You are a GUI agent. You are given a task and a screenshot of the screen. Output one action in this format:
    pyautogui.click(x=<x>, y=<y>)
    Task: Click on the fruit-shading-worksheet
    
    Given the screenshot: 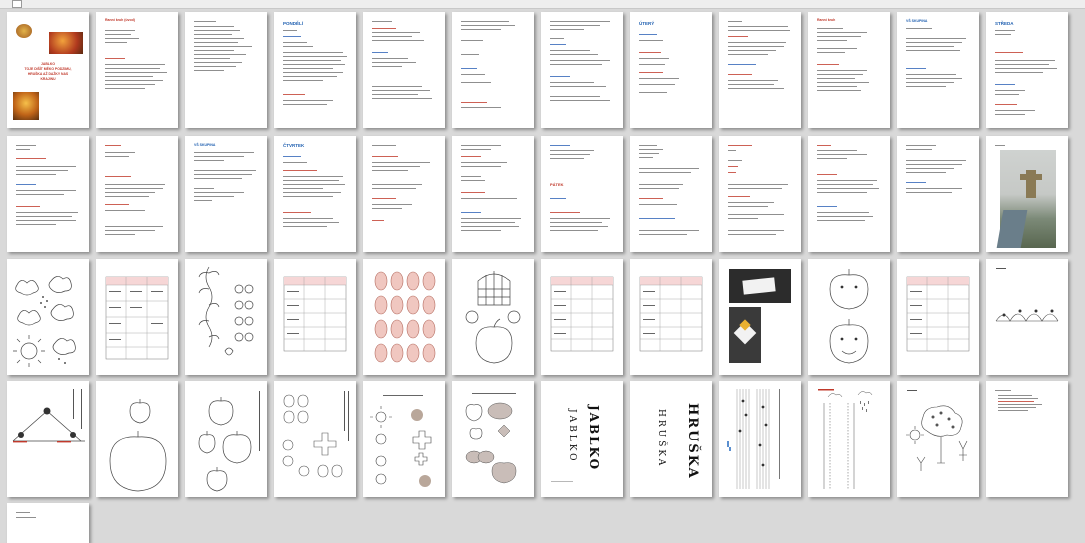 What is the action you would take?
    pyautogui.click(x=491, y=438)
    